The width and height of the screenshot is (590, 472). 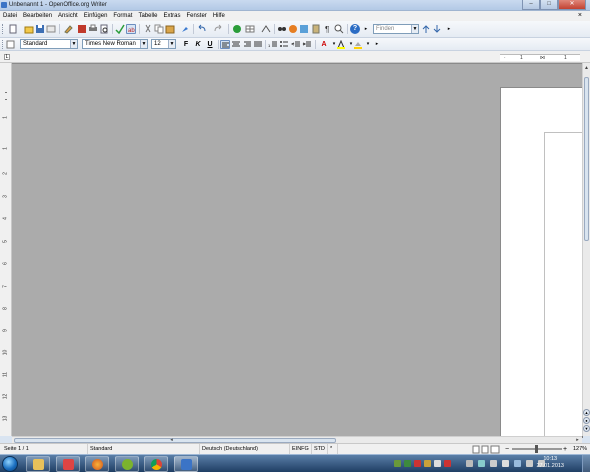 What do you see at coordinates (156, 464) in the screenshot?
I see `taskbar-chrome-button` at bounding box center [156, 464].